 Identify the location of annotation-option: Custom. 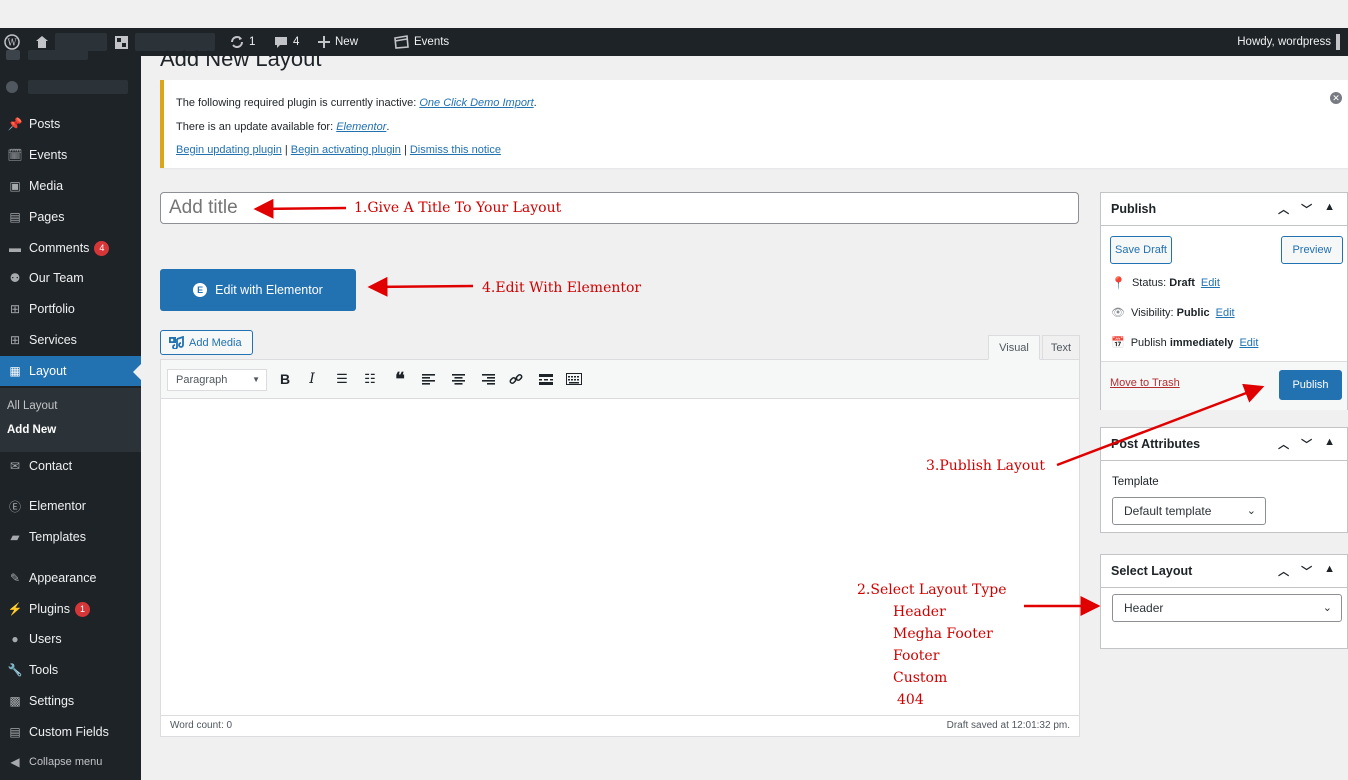
(920, 678).